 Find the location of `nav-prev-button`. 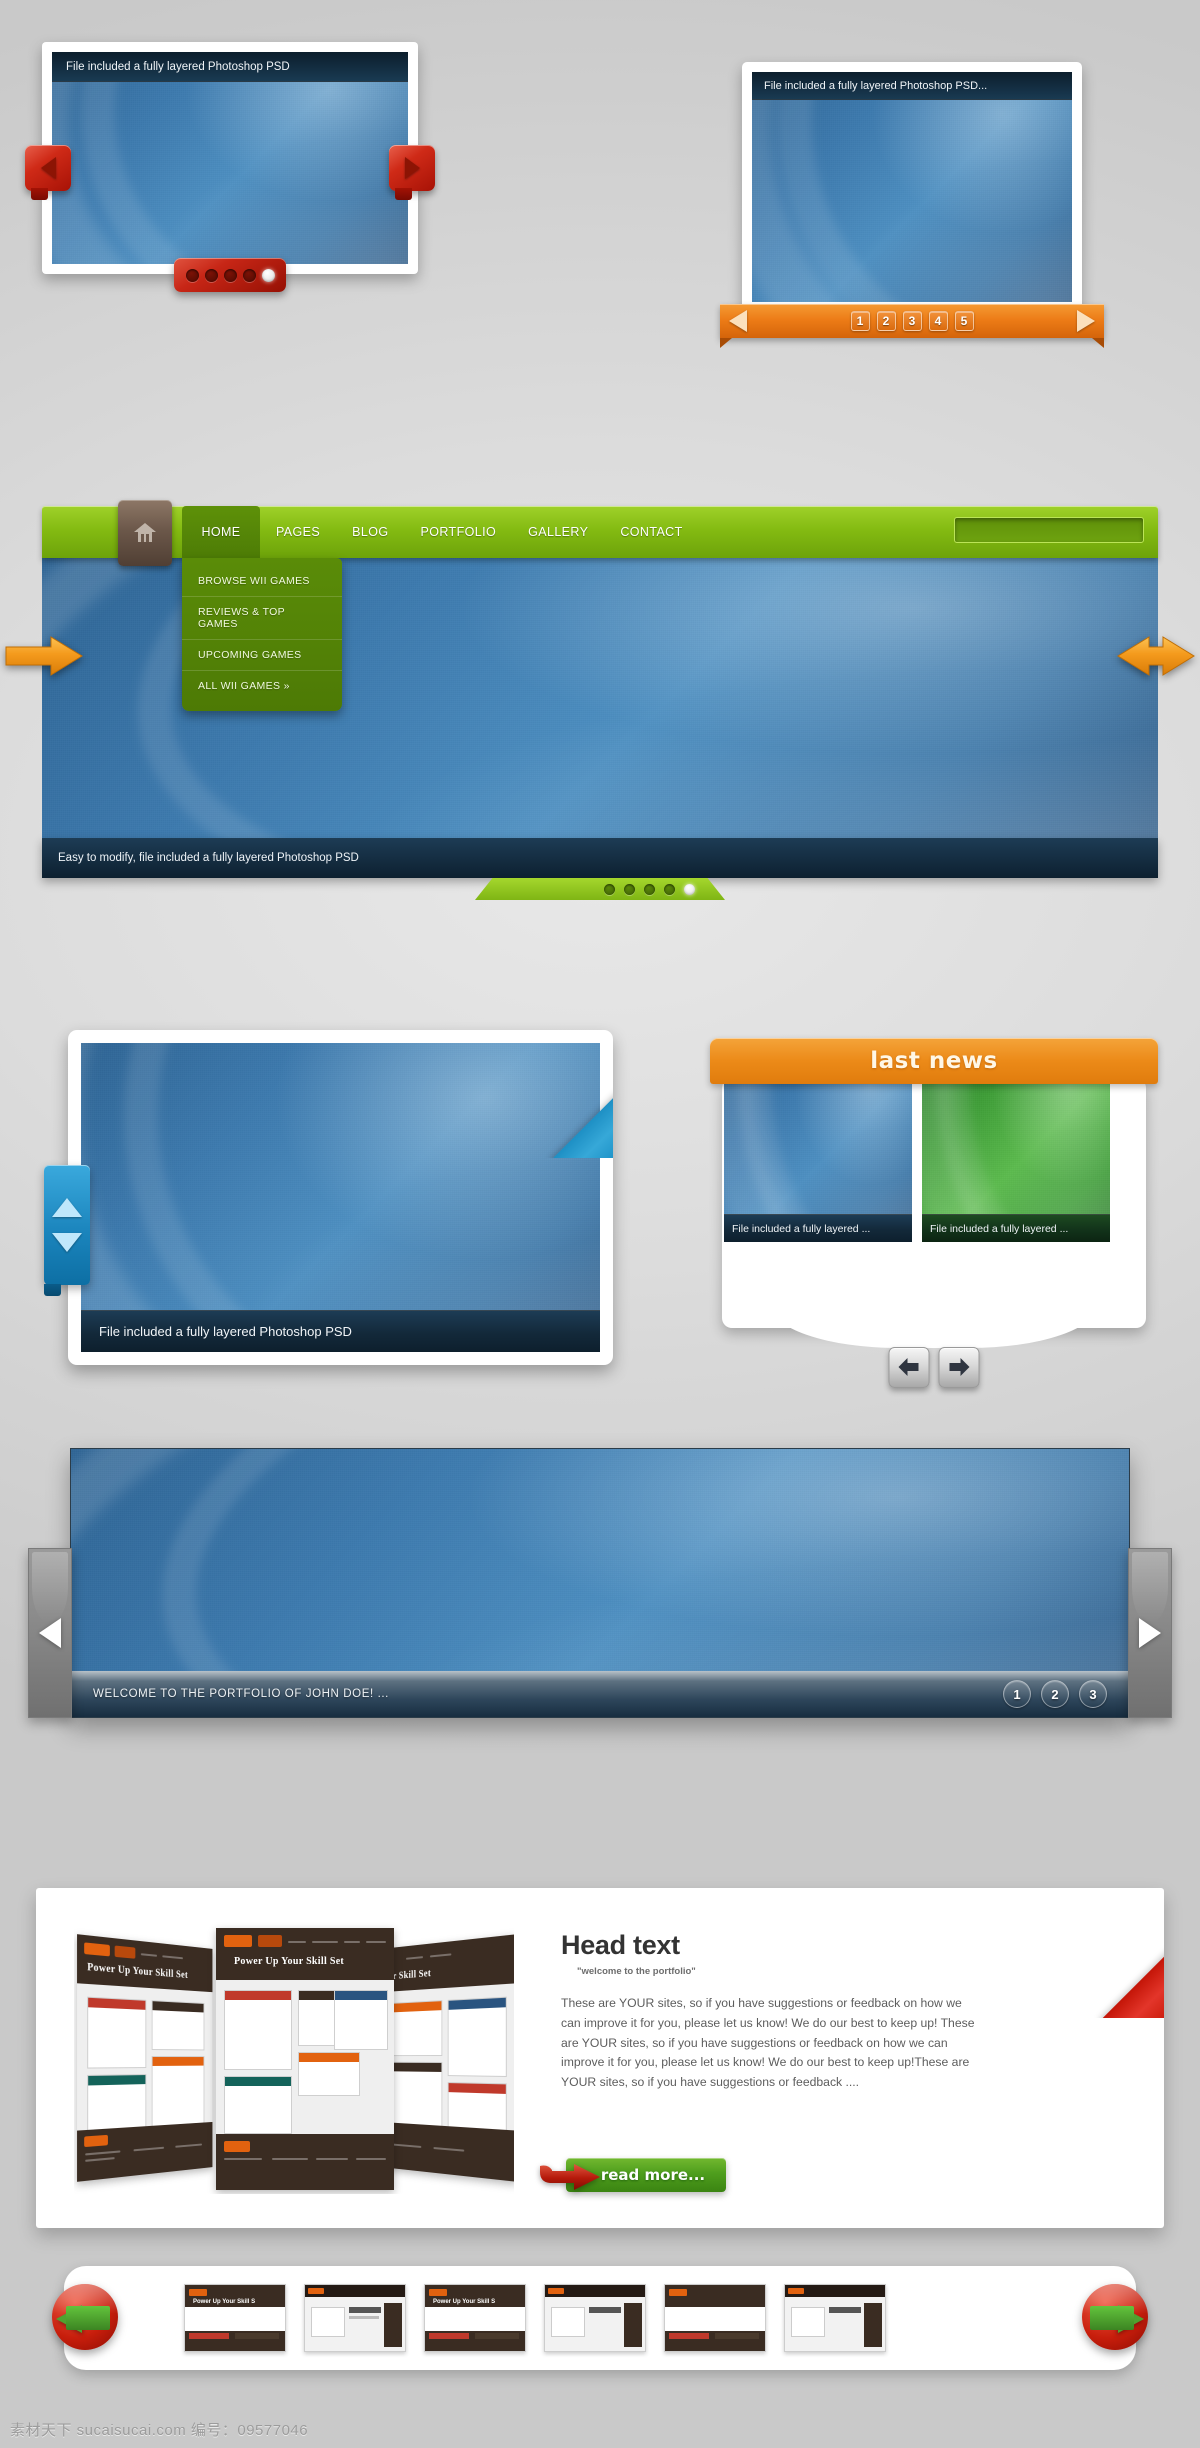

nav-prev-button is located at coordinates (44, 656).